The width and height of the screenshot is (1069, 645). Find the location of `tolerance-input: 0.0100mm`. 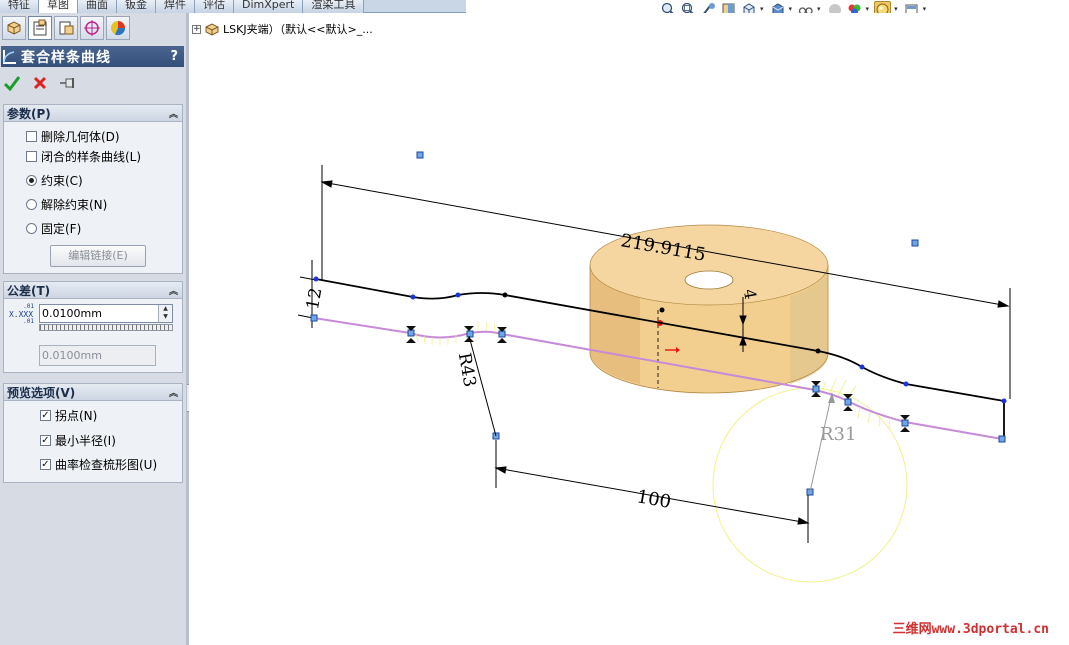

tolerance-input: 0.0100mm is located at coordinates (106, 313).